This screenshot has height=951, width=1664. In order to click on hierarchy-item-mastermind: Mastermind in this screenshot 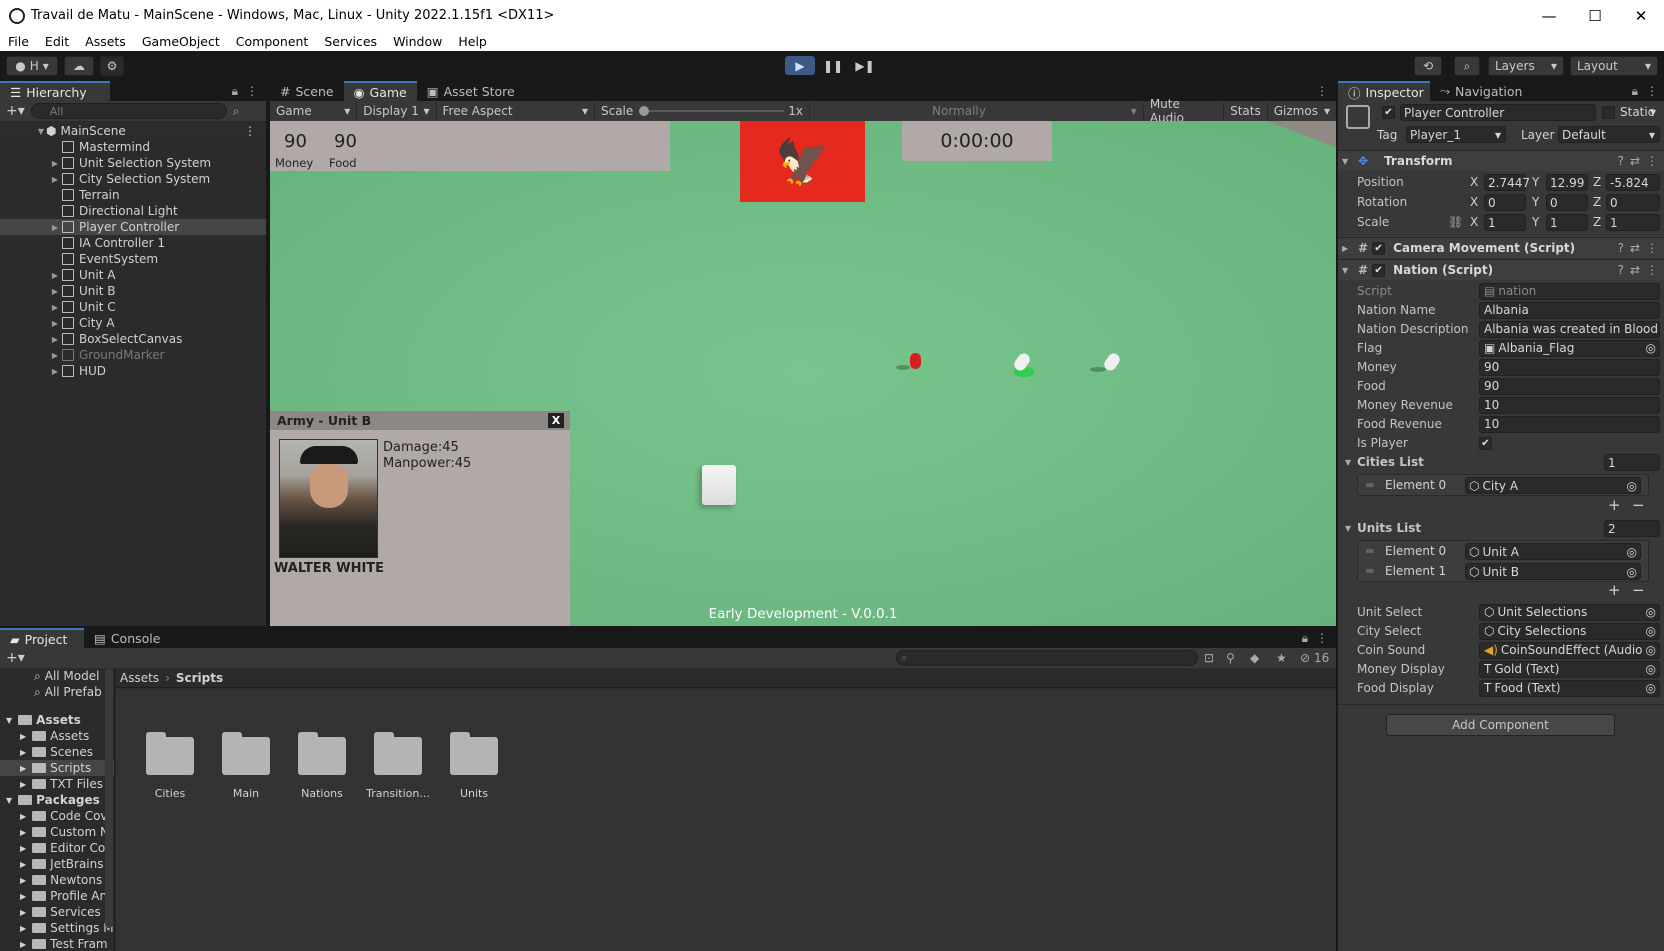, I will do `click(133, 147)`.